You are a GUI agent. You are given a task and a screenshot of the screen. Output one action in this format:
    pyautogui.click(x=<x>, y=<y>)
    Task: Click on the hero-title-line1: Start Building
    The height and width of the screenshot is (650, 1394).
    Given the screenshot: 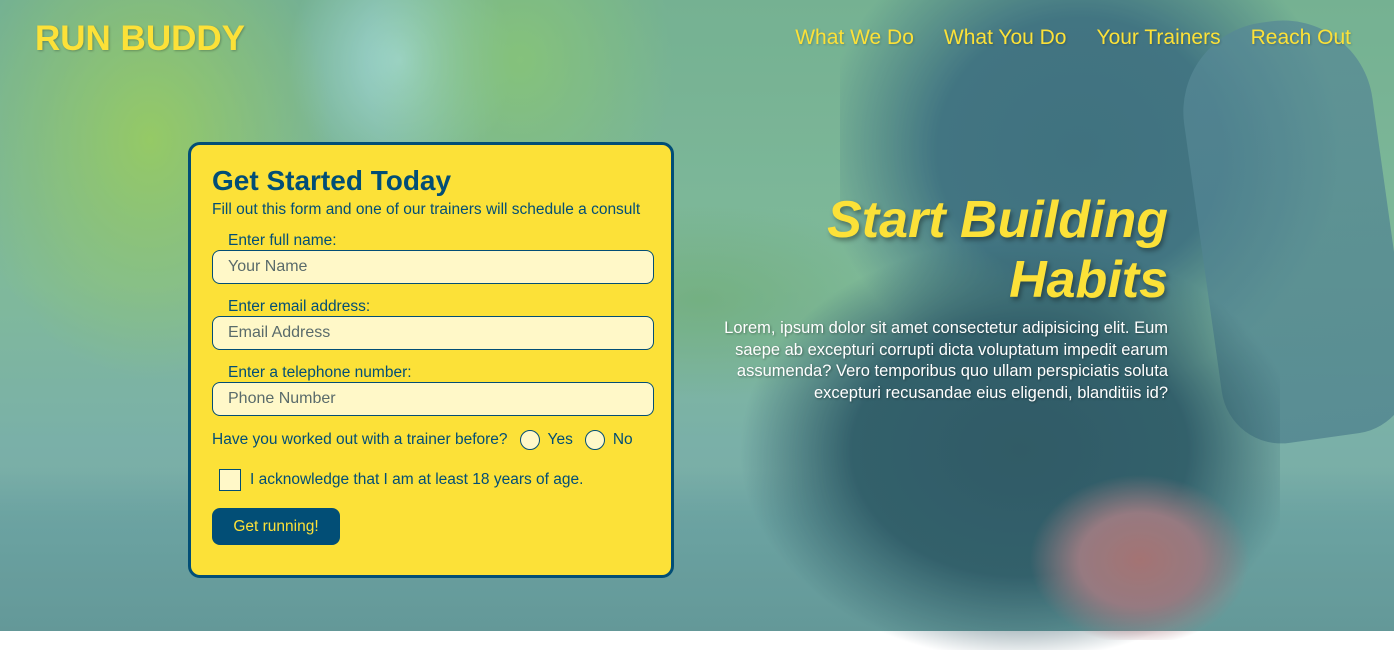 What is the action you would take?
    pyautogui.click(x=997, y=220)
    